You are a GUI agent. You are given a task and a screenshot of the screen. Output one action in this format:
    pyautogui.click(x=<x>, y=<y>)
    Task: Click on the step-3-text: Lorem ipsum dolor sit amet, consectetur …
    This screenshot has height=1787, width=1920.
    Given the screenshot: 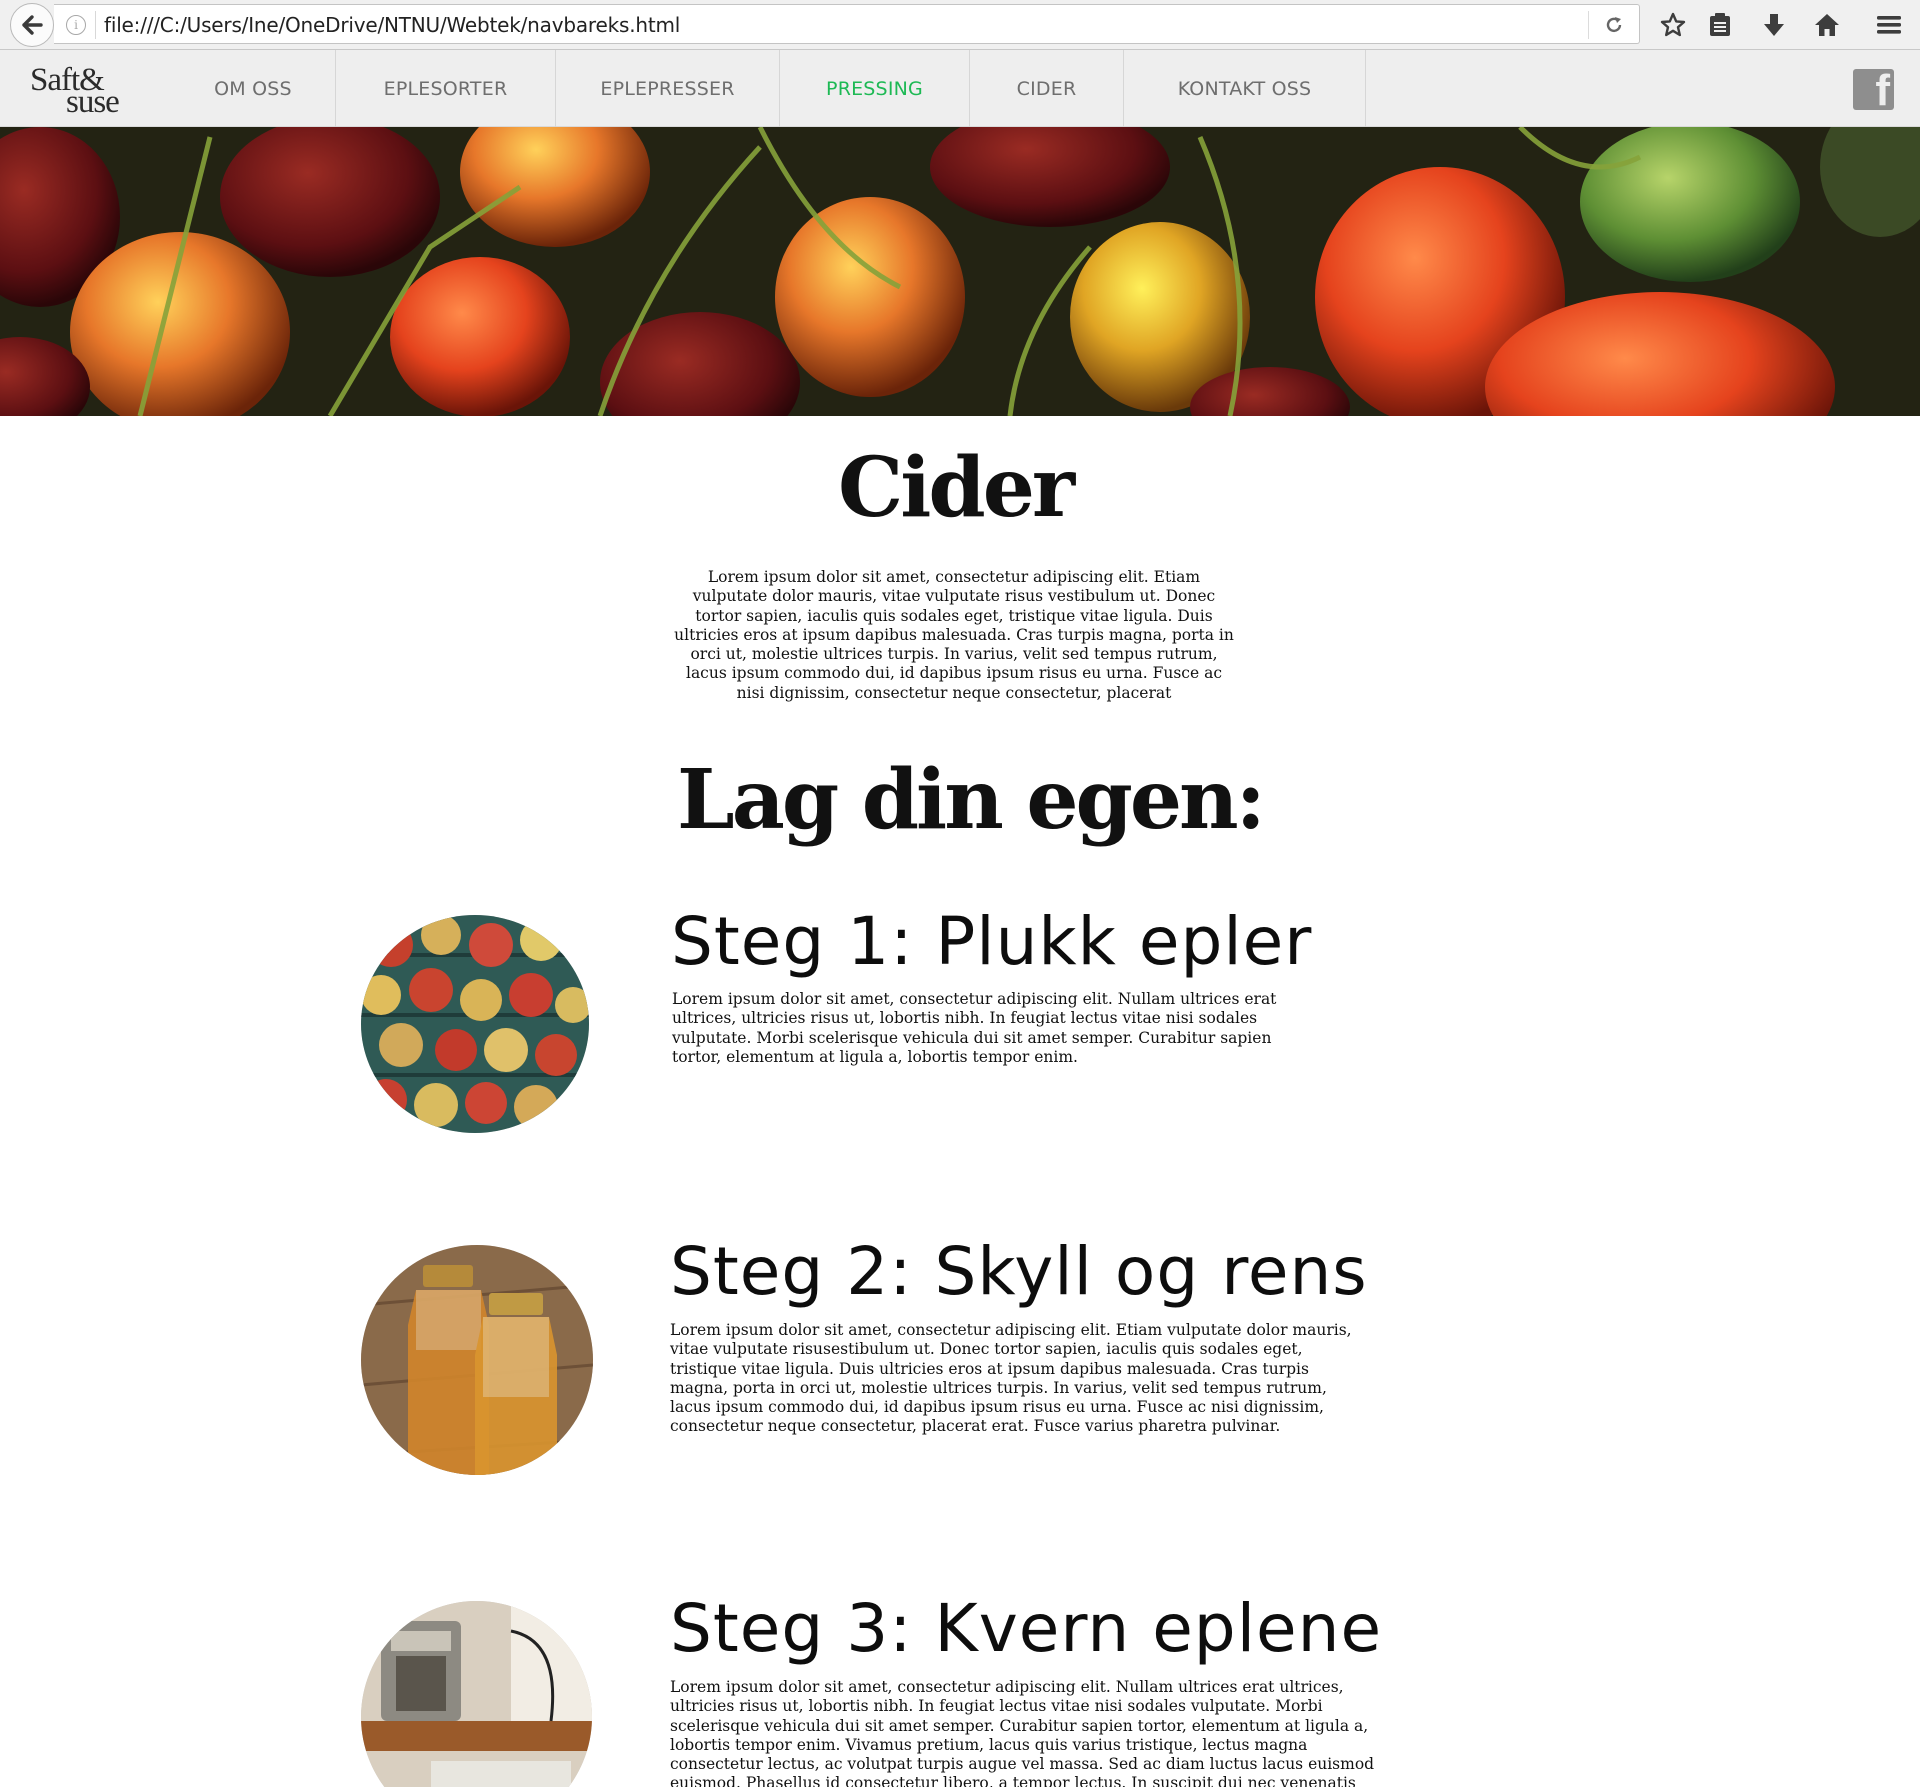 What is the action you would take?
    pyautogui.click(x=1022, y=1732)
    